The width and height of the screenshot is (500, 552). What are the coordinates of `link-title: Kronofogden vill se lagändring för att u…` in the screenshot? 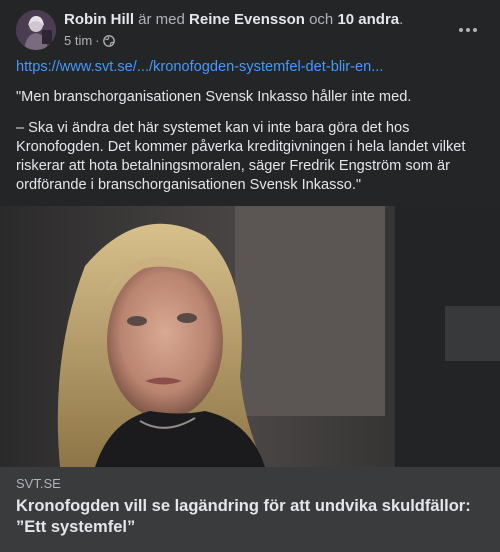 It's located at (246, 517).